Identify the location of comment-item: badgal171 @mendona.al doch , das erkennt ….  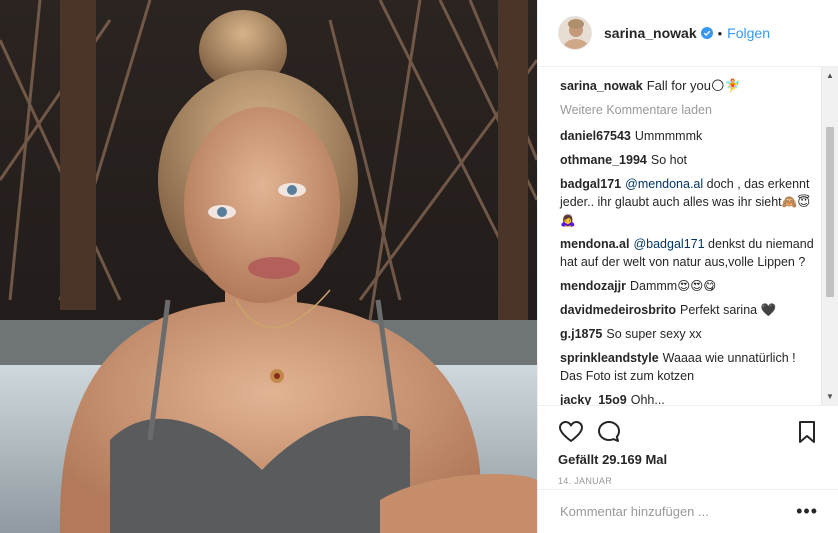
(689, 202).